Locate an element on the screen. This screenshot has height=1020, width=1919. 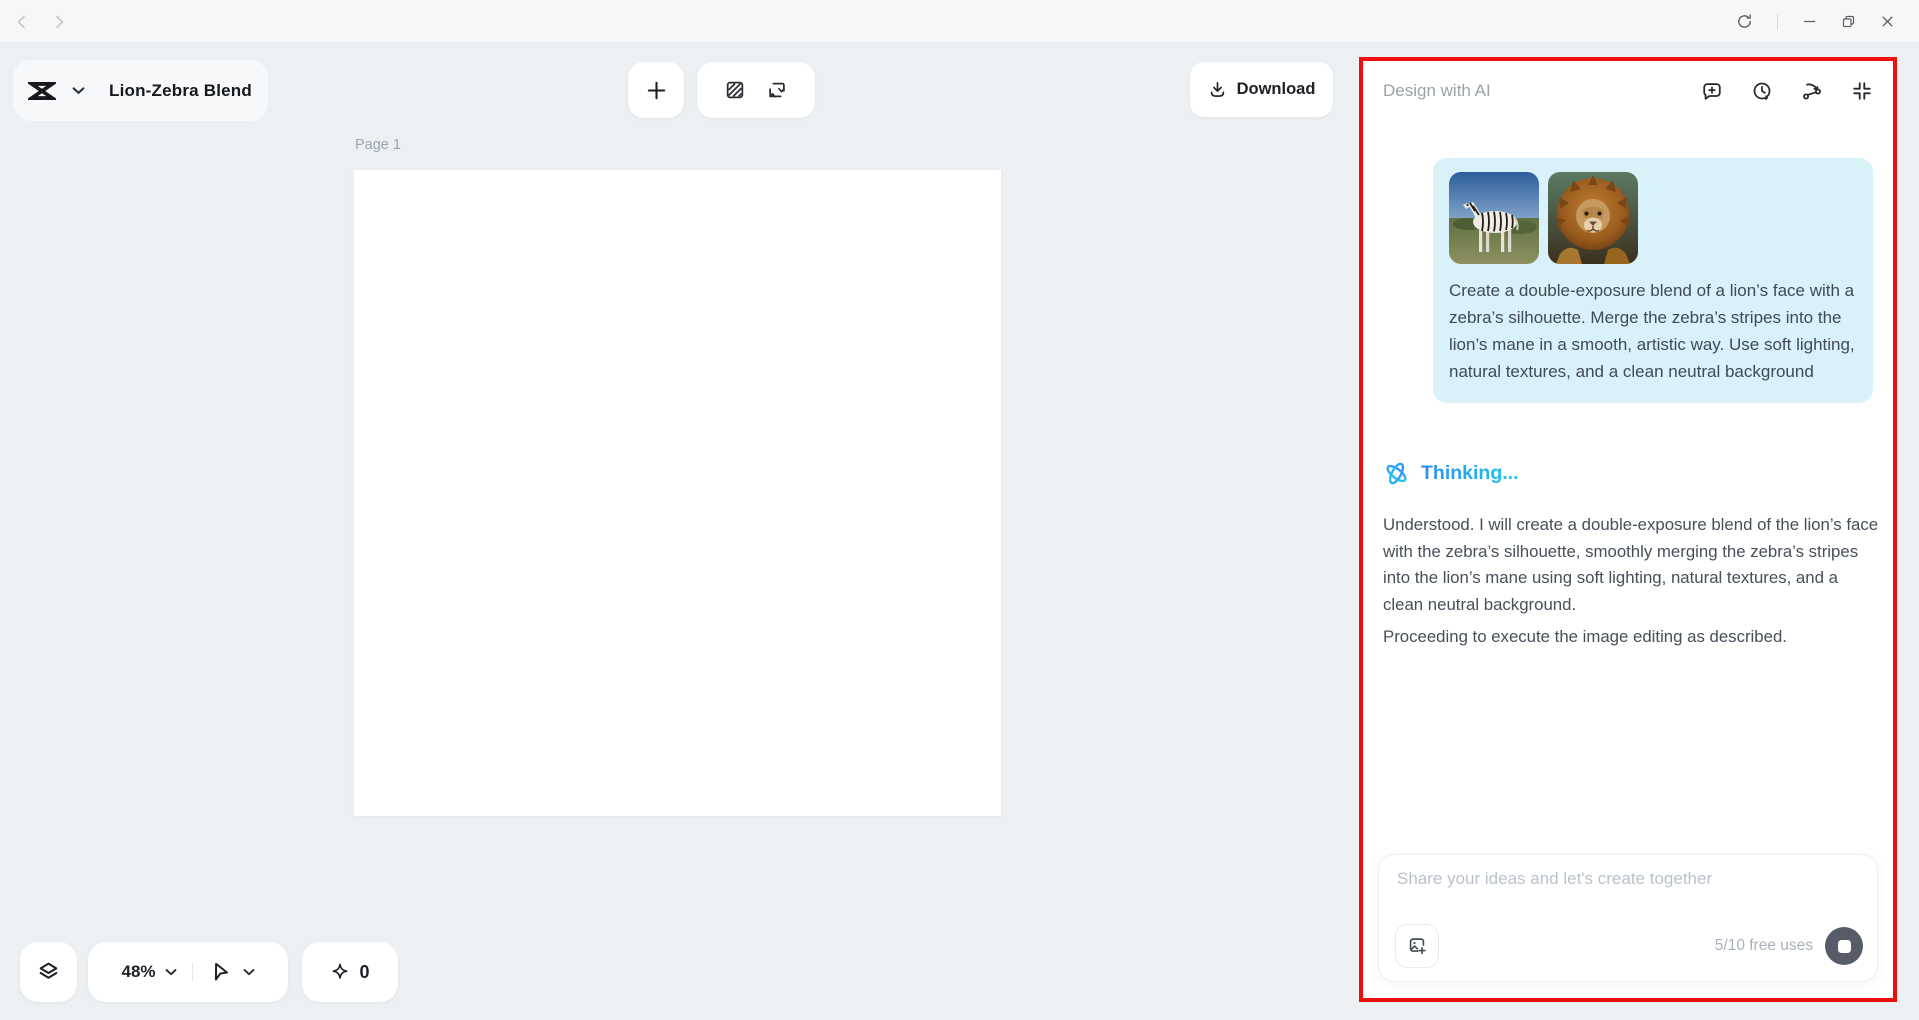
doc-menu-chevron-icon is located at coordinates (78, 90).